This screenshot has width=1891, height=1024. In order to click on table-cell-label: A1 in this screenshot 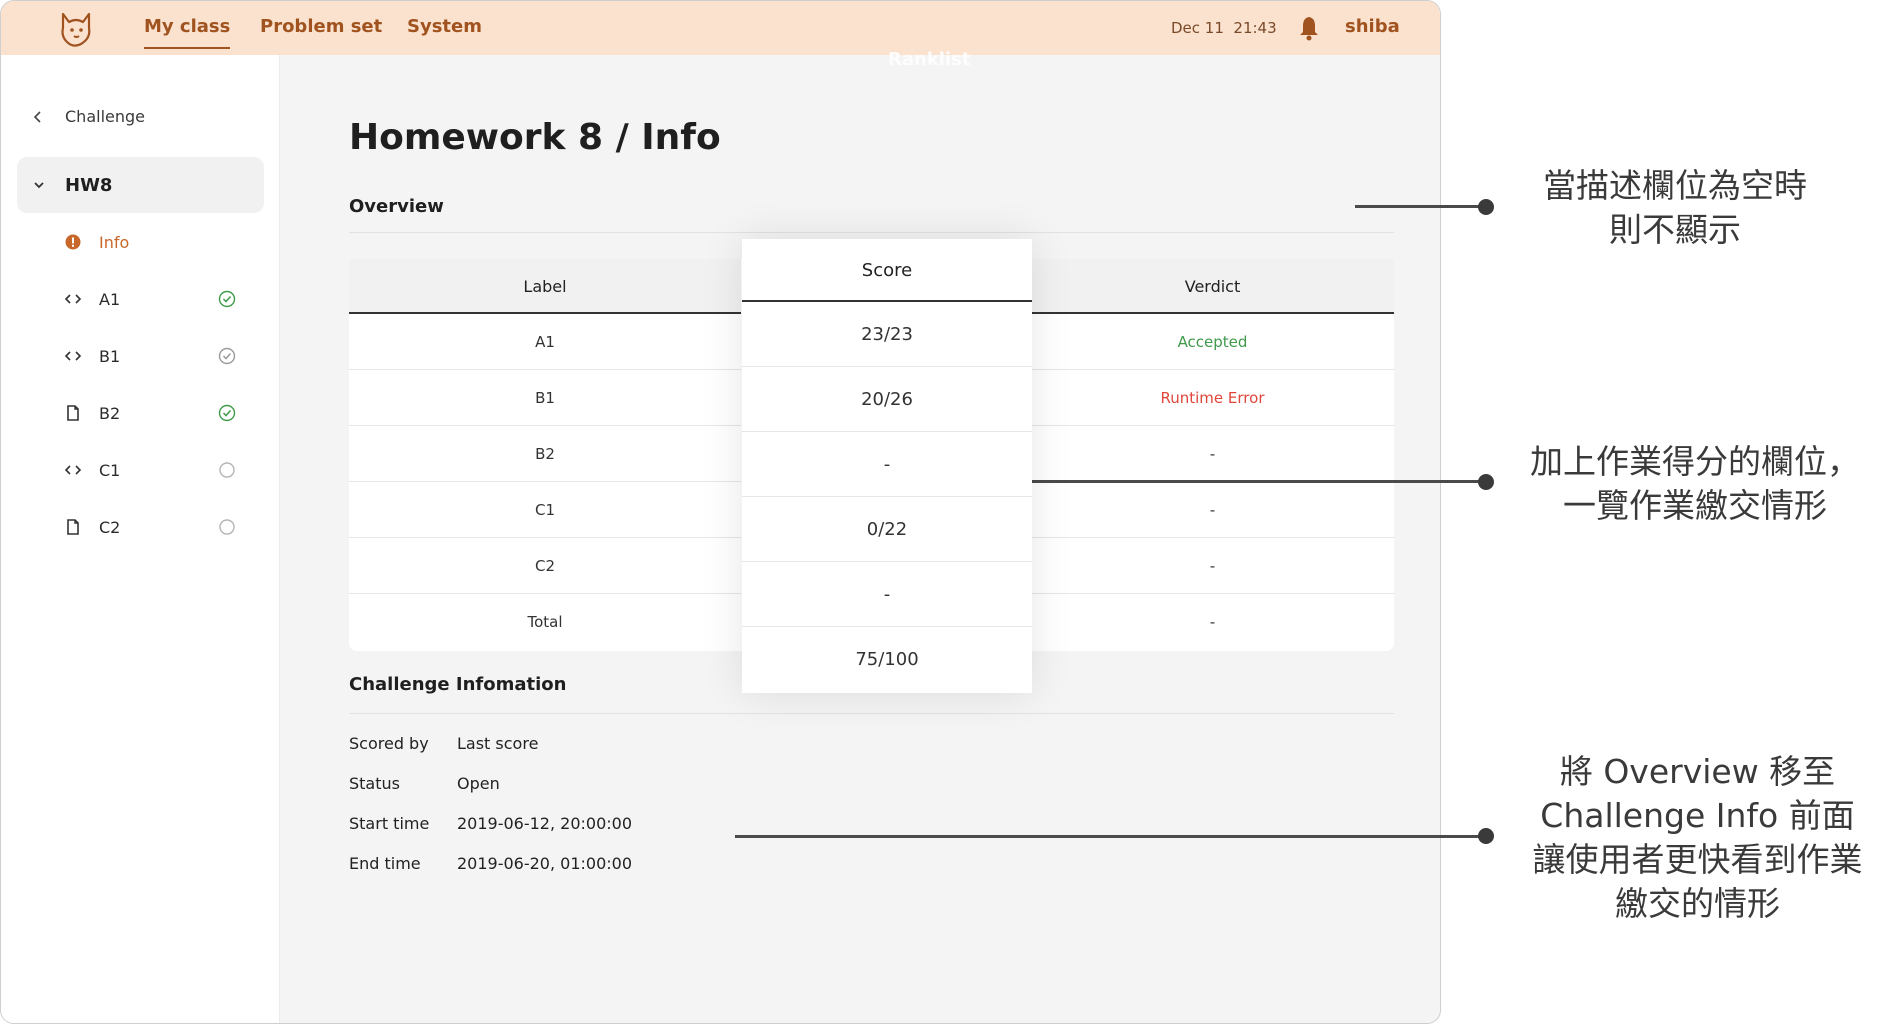, I will do `click(545, 342)`.